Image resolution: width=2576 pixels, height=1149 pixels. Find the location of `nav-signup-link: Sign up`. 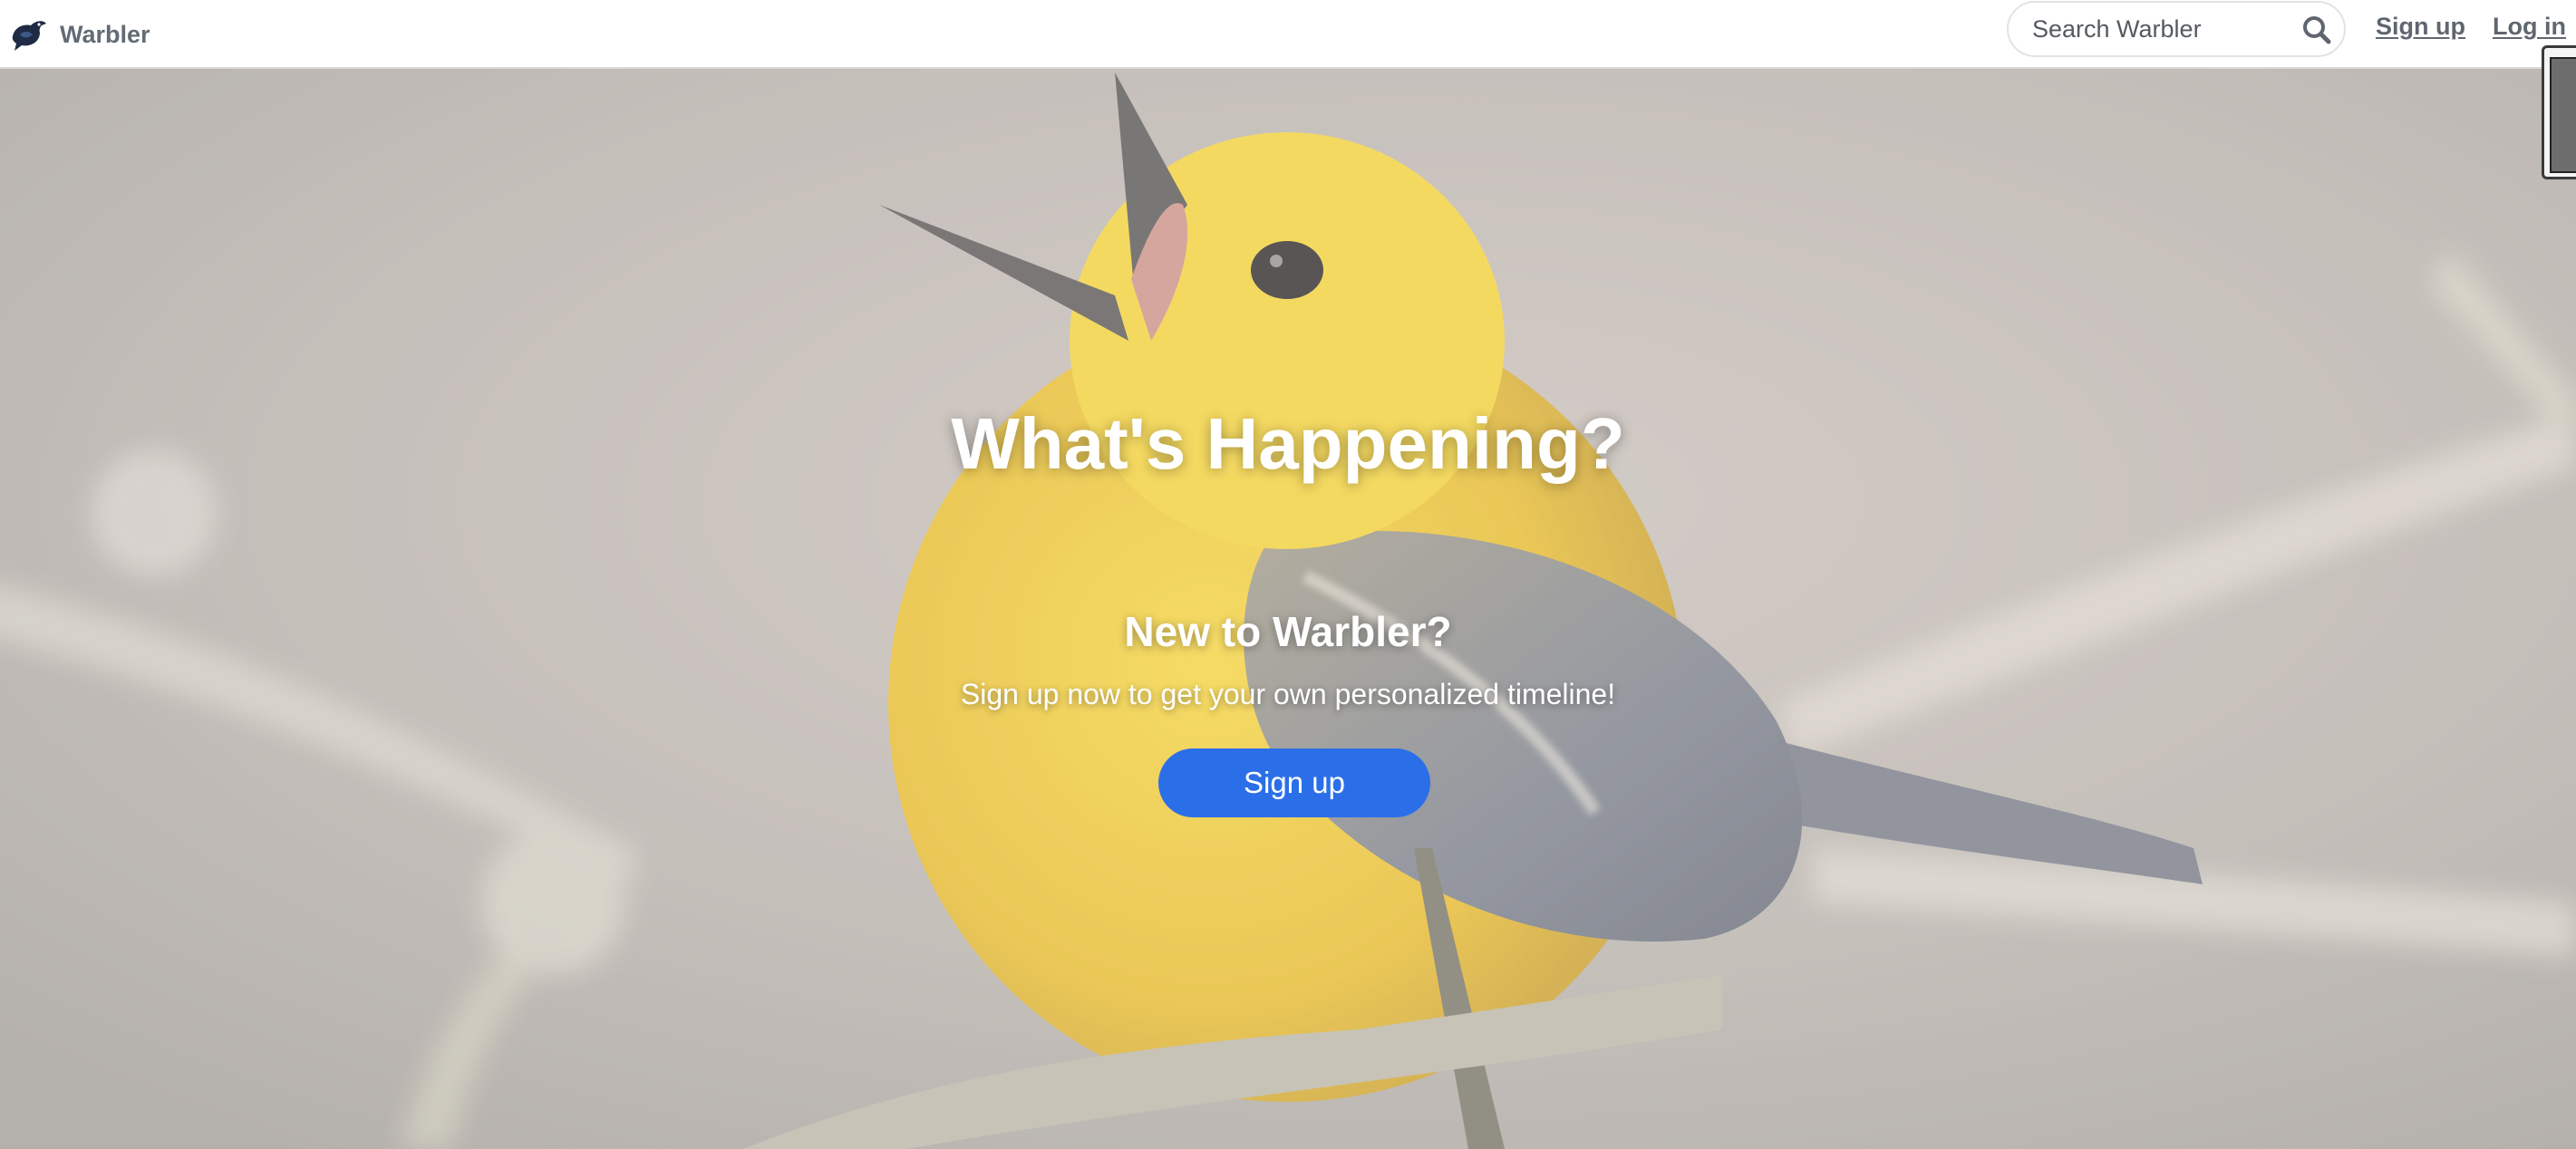

nav-signup-link: Sign up is located at coordinates (2420, 27).